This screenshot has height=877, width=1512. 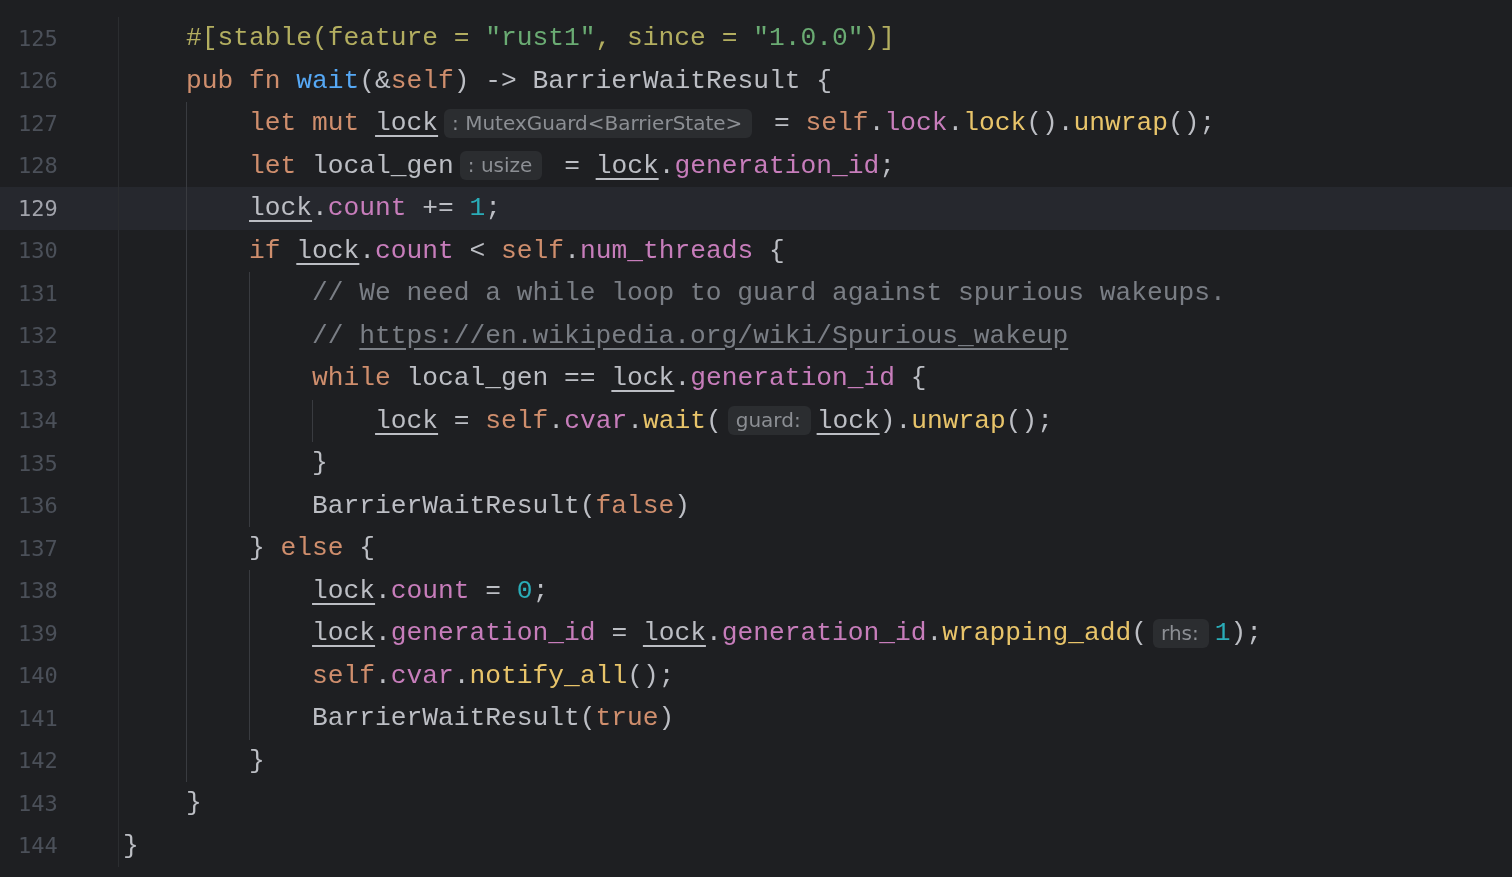 I want to click on code-line: self.cvar.notify_all();, so click(x=399, y=675).